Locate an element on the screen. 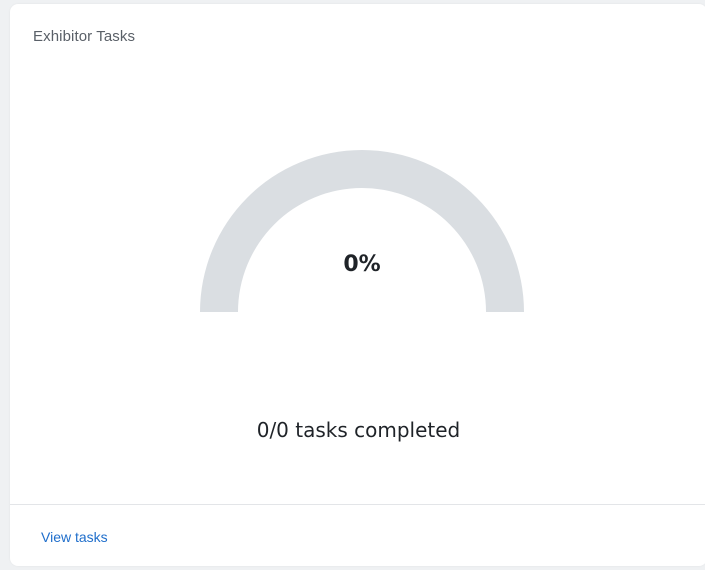  gauge-track is located at coordinates (362, 231).